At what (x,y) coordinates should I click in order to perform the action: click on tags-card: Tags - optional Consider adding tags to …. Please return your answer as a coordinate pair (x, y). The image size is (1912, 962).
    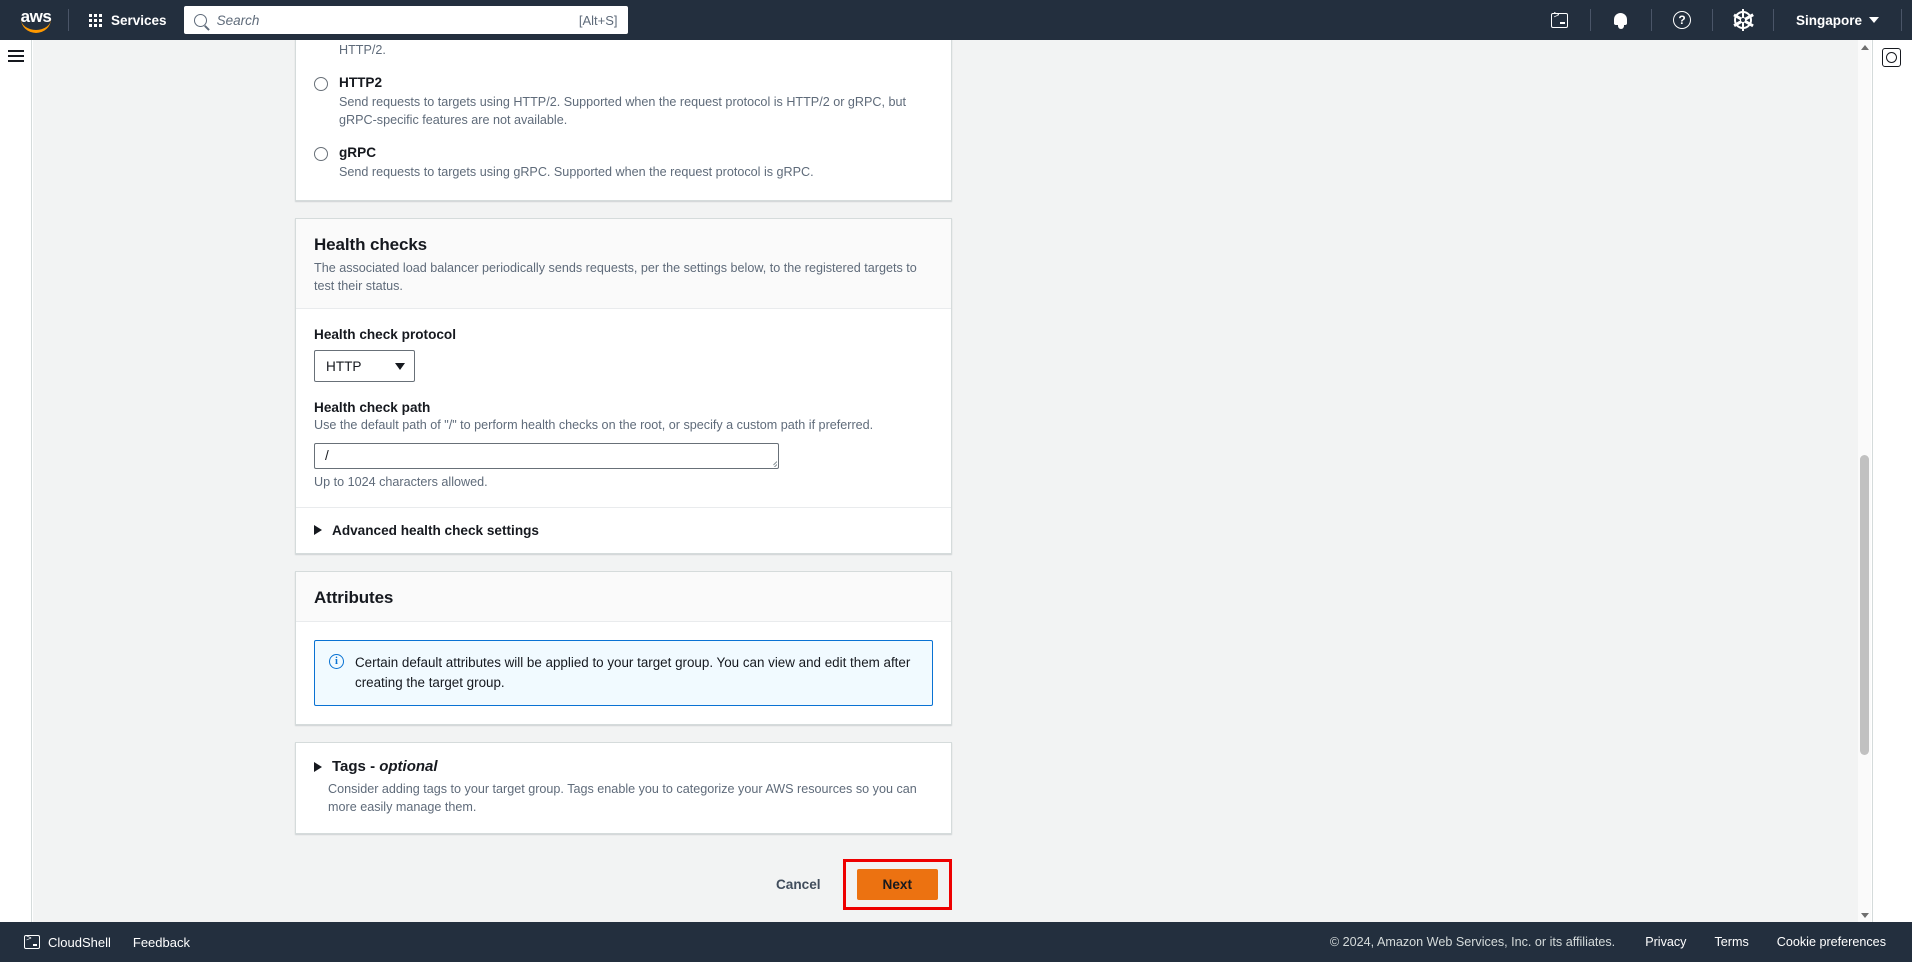
    Looking at the image, I should click on (623, 788).